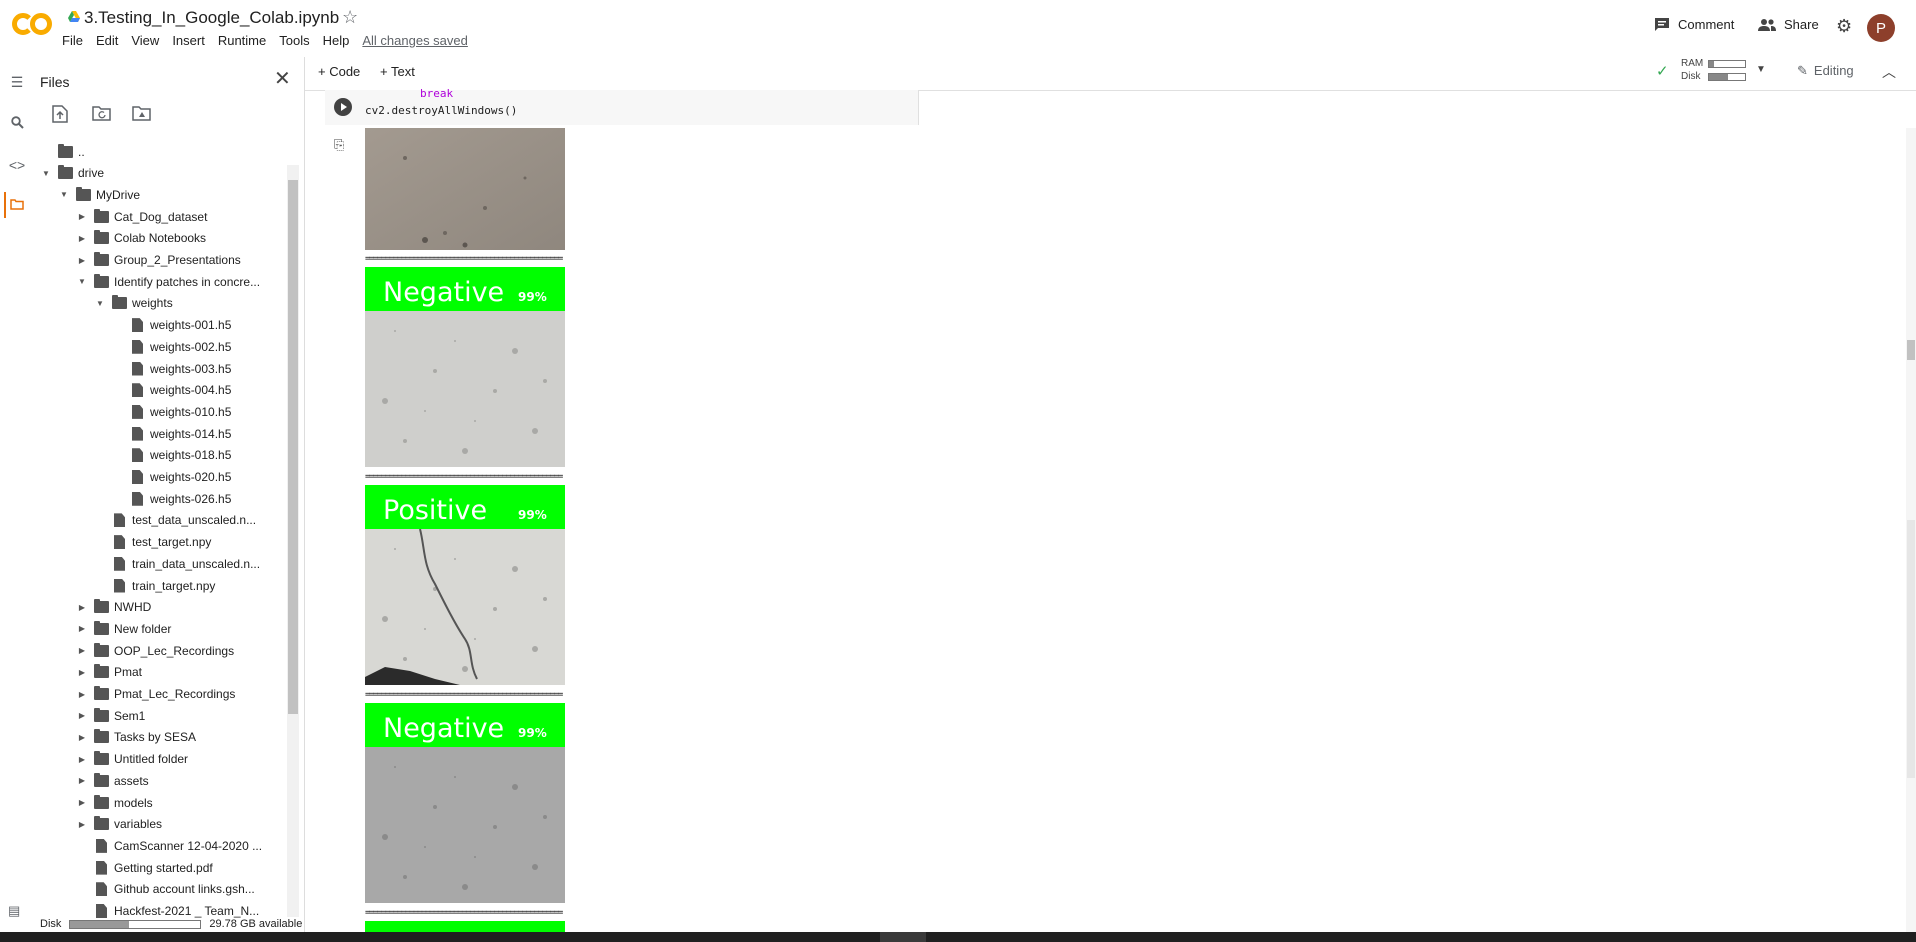 The image size is (1916, 942). I want to click on file-tree-folder: ▶ models, so click(114, 802).